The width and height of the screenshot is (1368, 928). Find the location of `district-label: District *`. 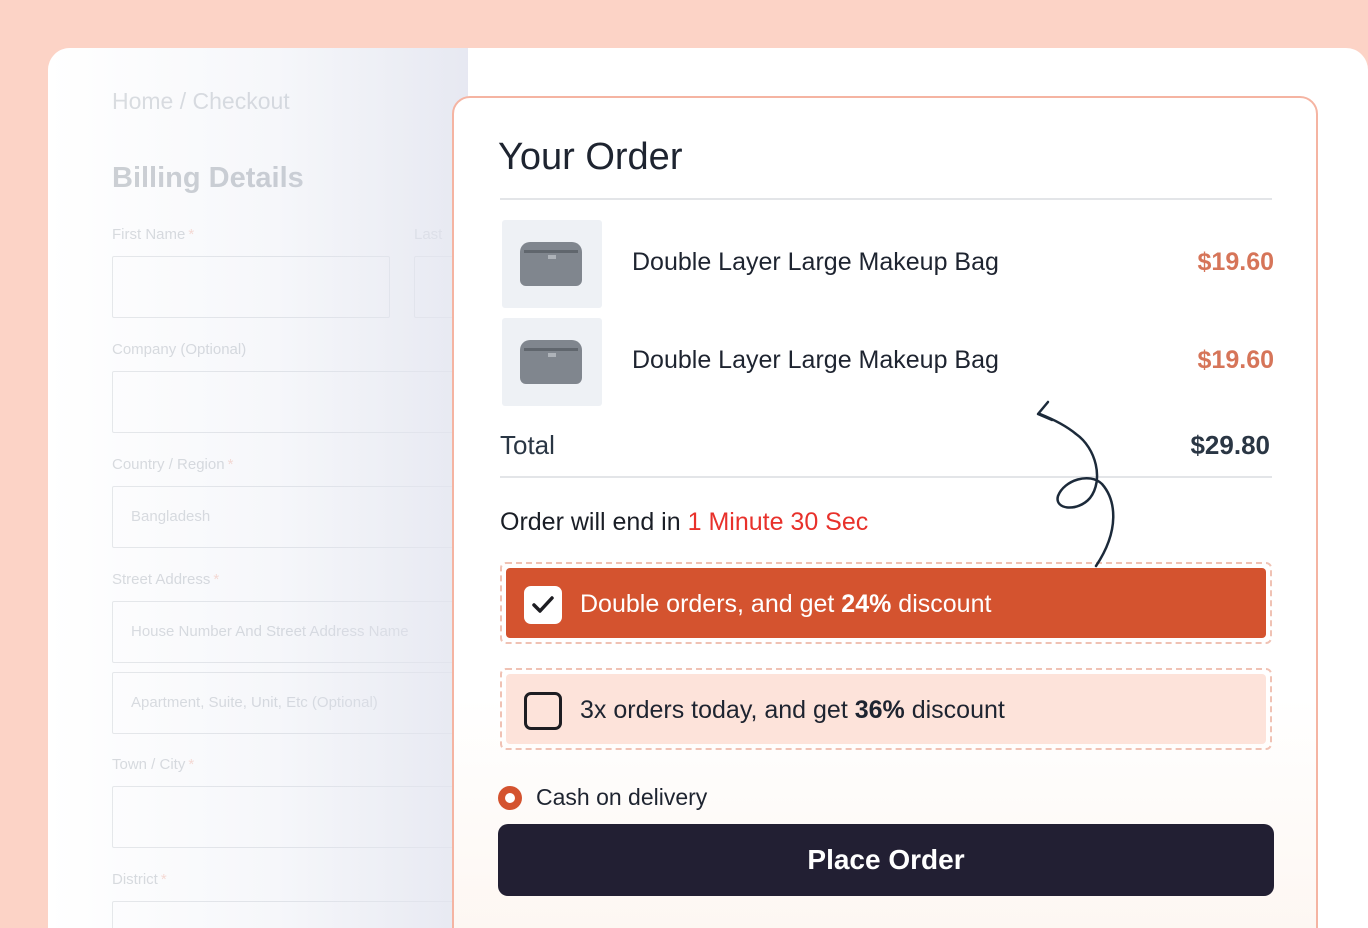

district-label: District * is located at coordinates (139, 879).